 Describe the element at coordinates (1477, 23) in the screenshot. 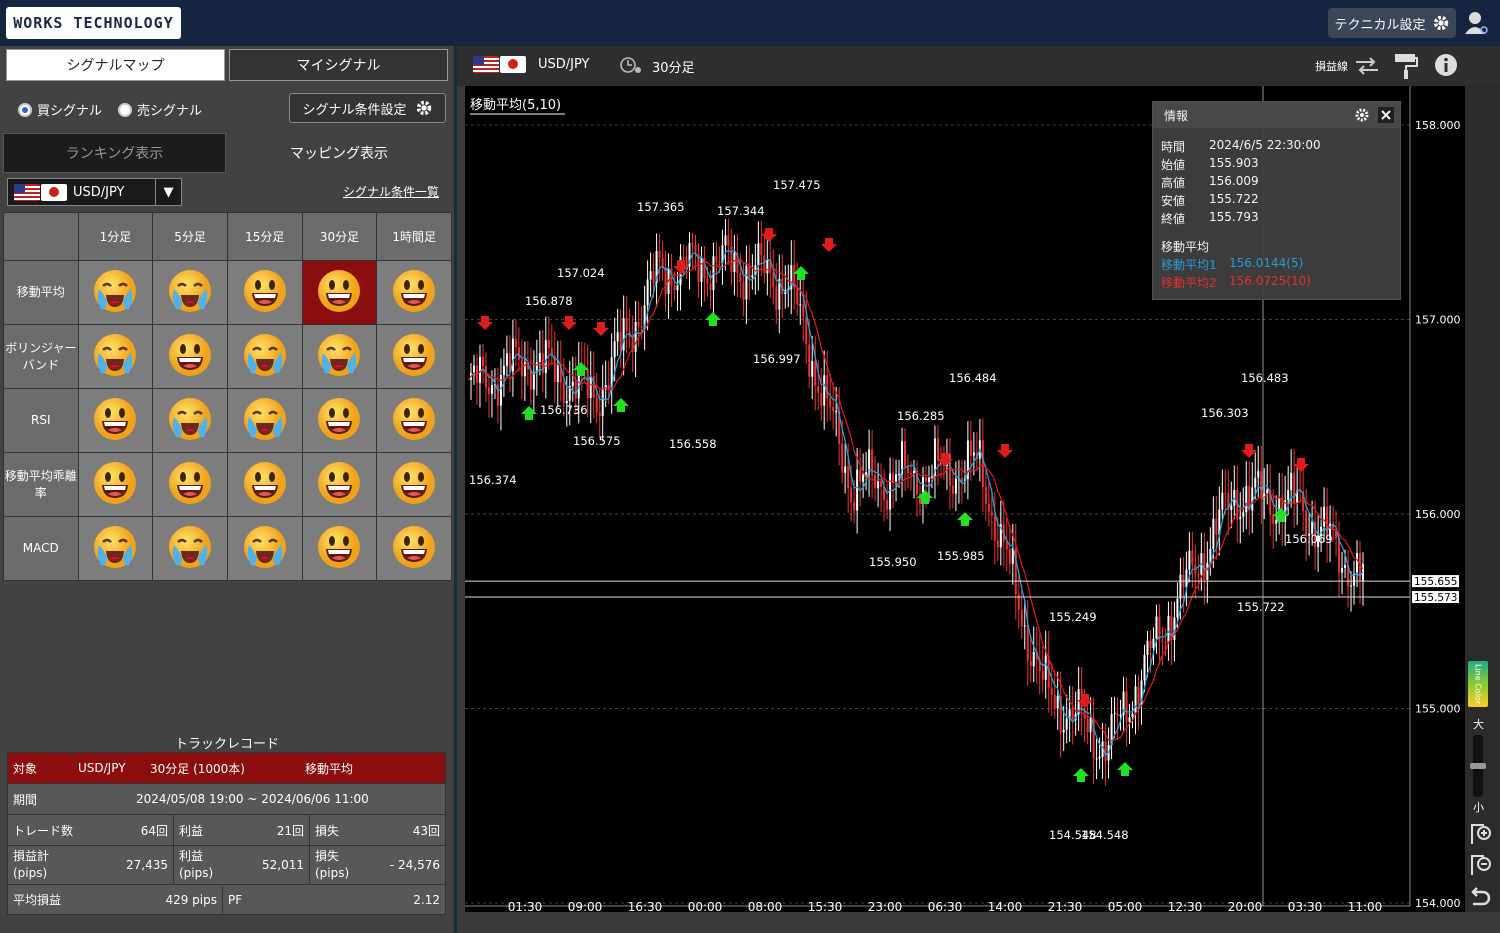

I see `user-search-icon` at that location.